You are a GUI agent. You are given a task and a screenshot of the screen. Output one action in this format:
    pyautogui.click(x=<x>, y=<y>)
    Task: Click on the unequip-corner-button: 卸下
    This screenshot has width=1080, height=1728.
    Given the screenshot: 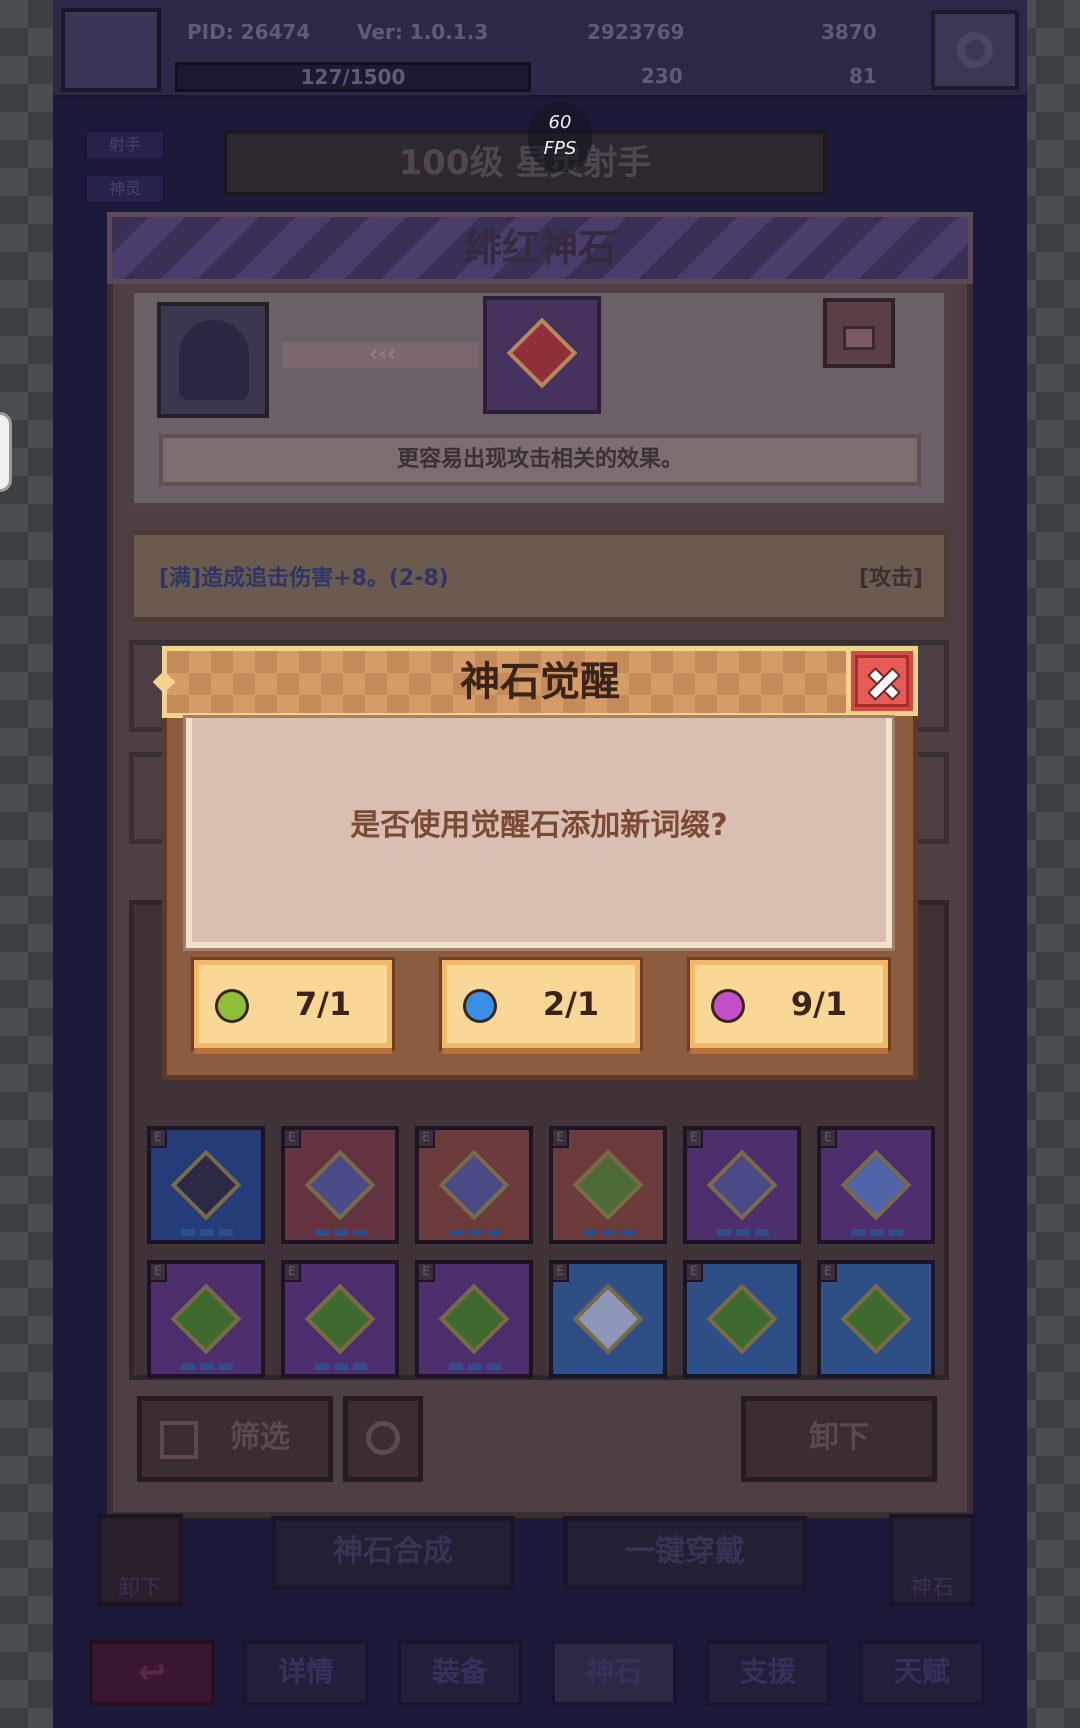 What is the action you would take?
    pyautogui.click(x=140, y=1560)
    